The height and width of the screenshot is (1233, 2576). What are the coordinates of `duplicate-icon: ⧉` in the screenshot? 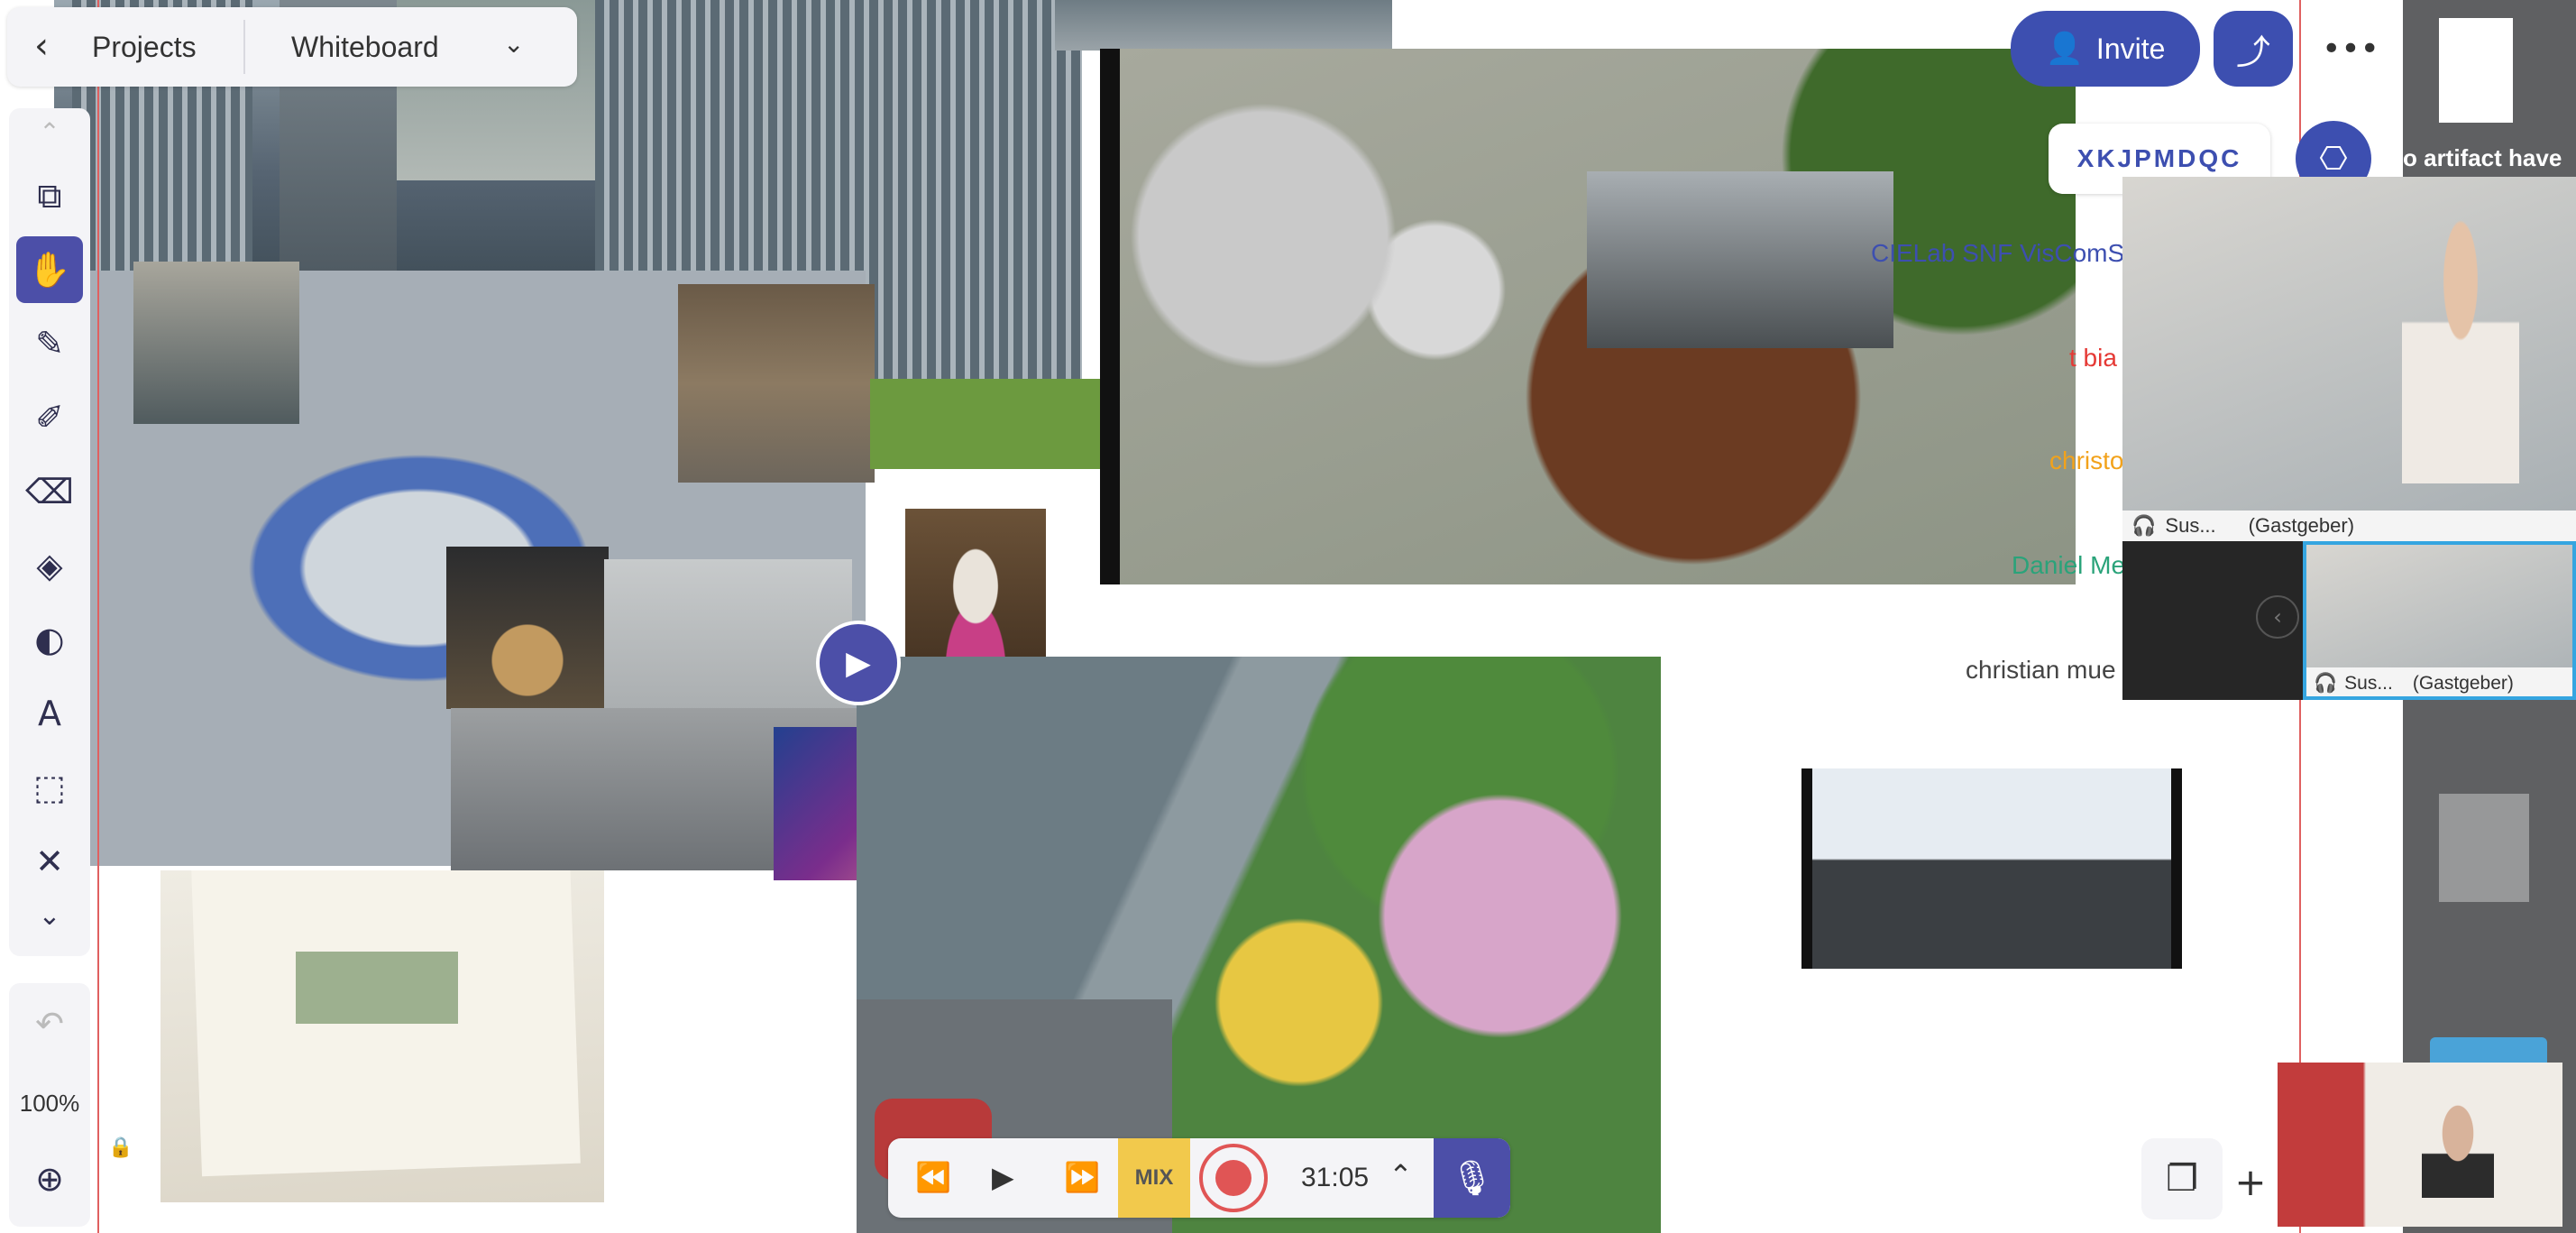 It's located at (49, 195).